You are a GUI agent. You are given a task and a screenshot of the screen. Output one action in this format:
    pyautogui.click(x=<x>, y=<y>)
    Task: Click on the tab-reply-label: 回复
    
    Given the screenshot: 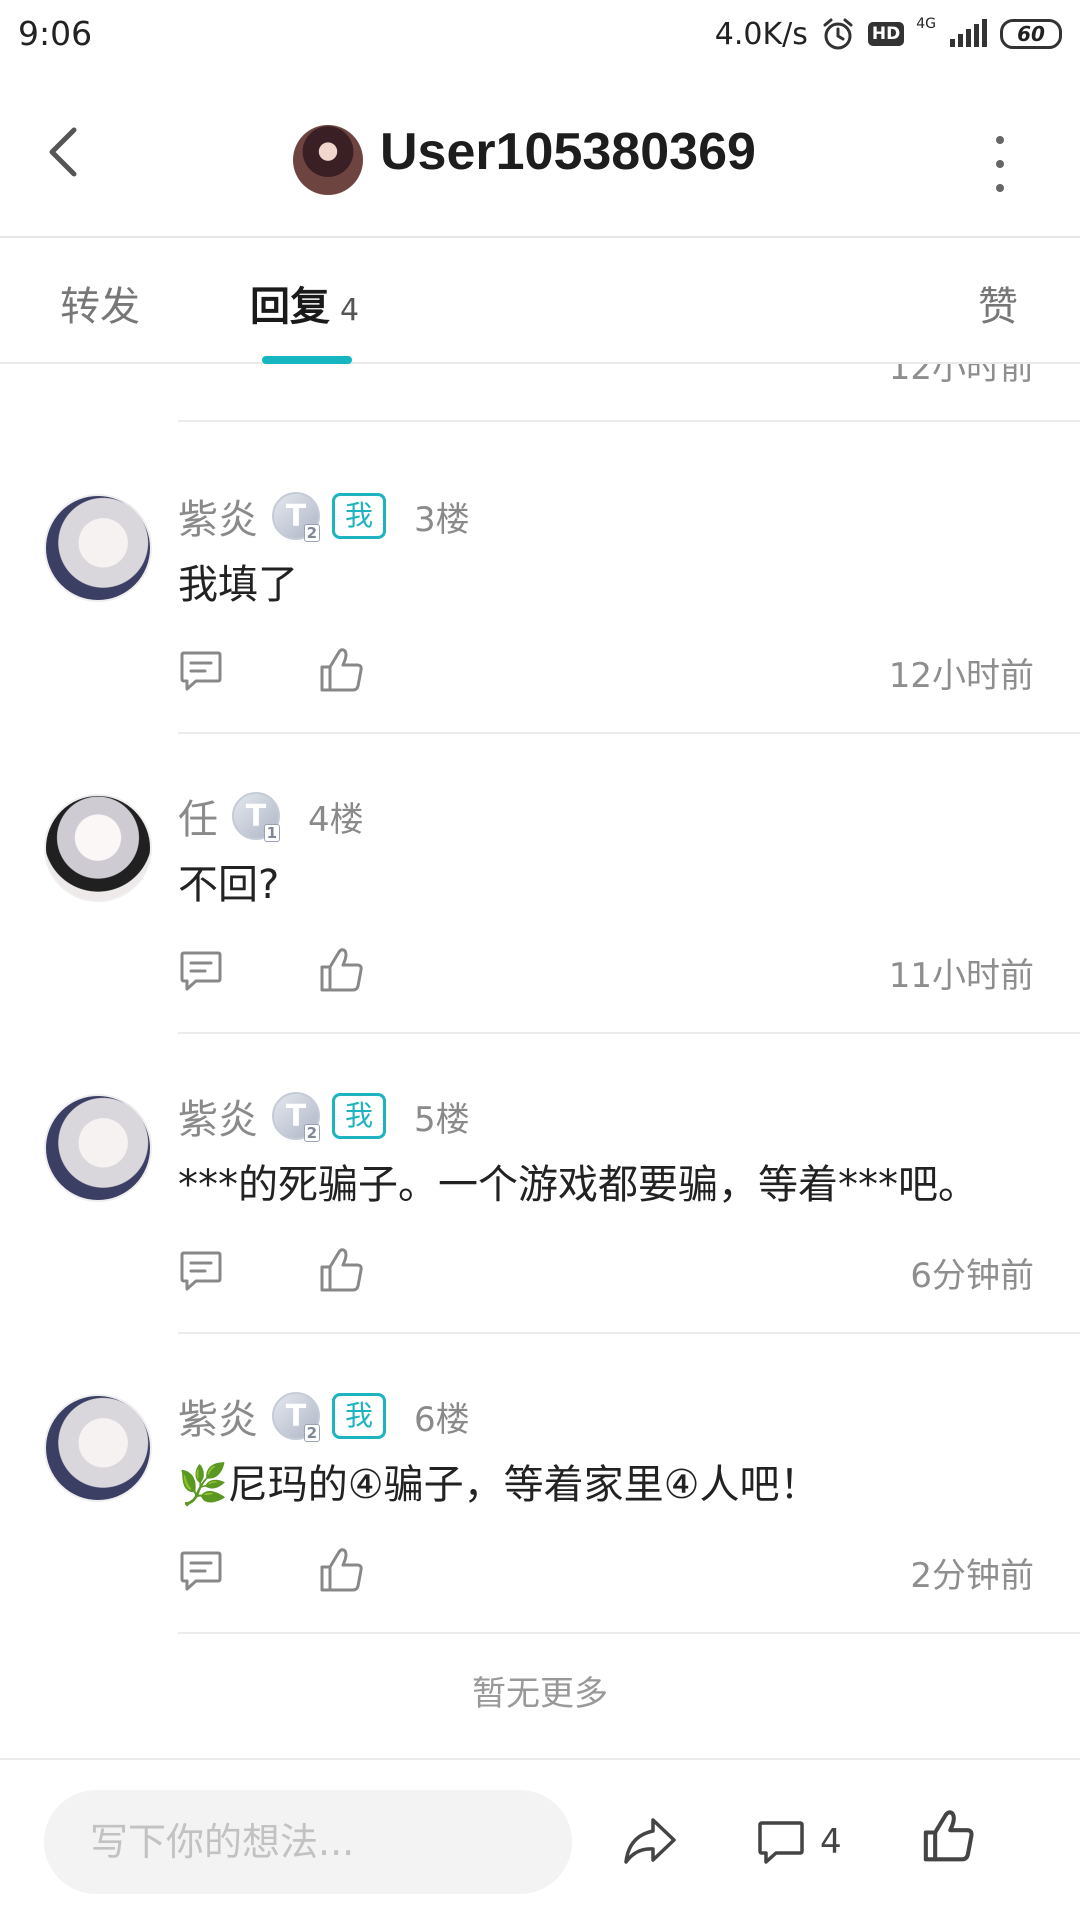 What is the action you would take?
    pyautogui.click(x=290, y=307)
    